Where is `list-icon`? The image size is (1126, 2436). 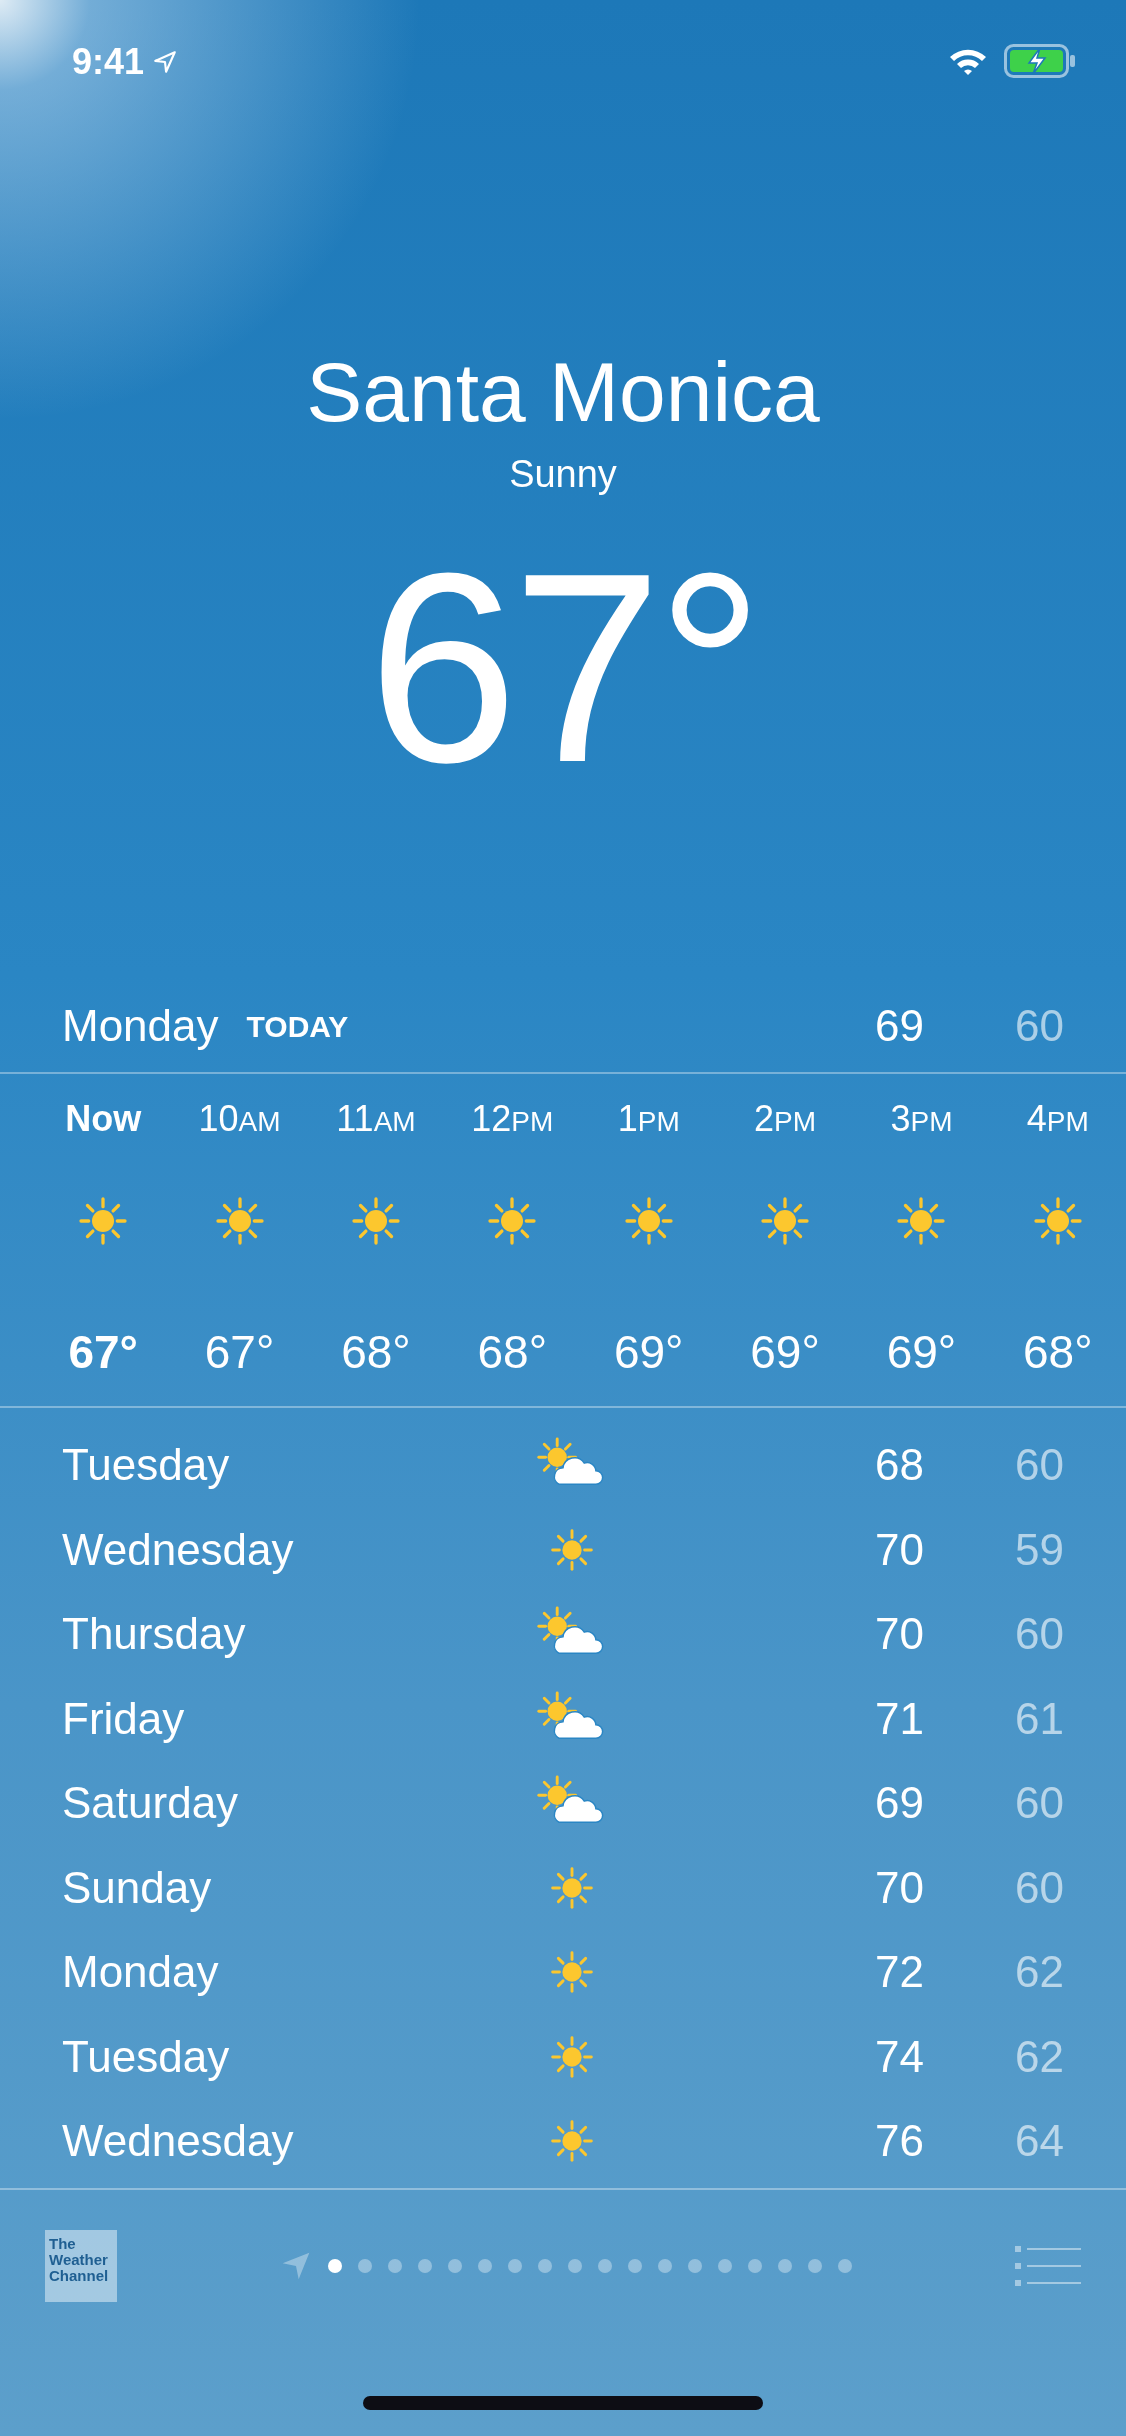 list-icon is located at coordinates (1048, 2266).